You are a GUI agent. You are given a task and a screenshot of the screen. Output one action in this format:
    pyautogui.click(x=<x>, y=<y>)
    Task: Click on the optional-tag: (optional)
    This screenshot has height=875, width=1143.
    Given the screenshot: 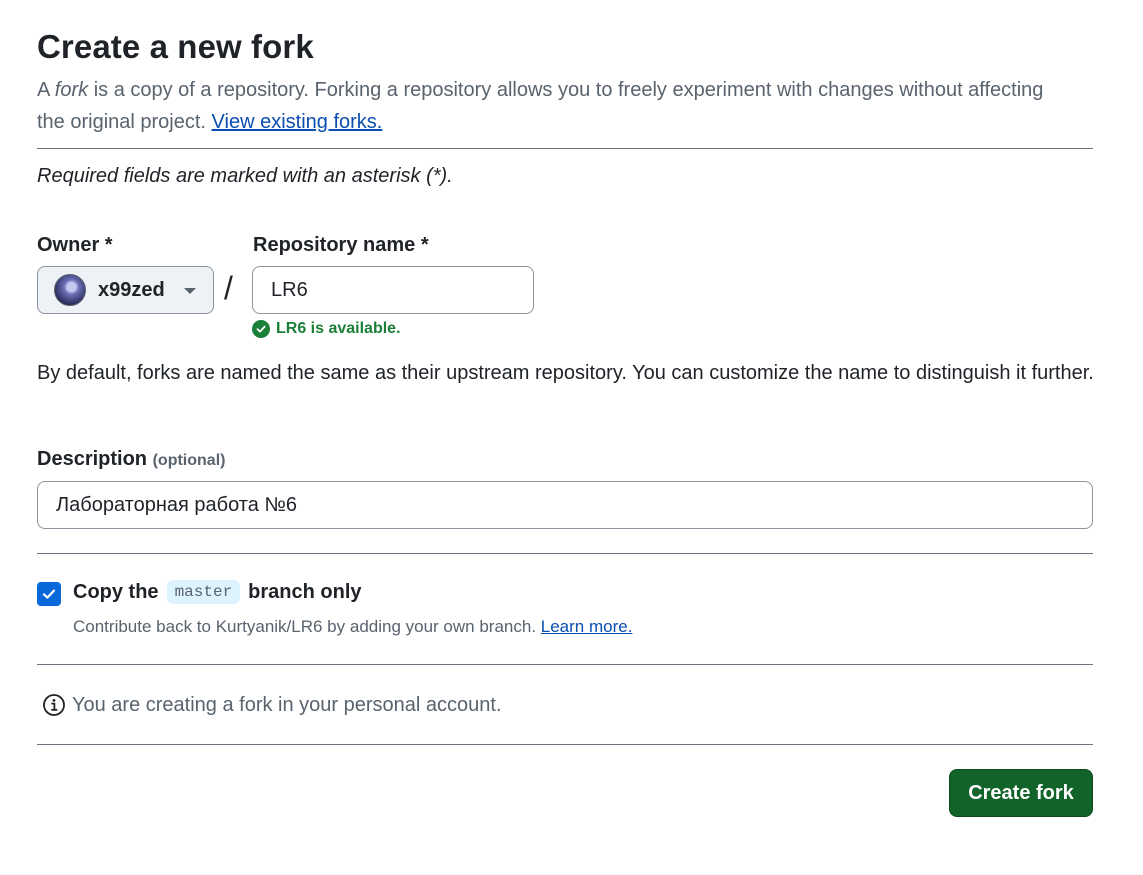 What is the action you would take?
    pyautogui.click(x=189, y=460)
    